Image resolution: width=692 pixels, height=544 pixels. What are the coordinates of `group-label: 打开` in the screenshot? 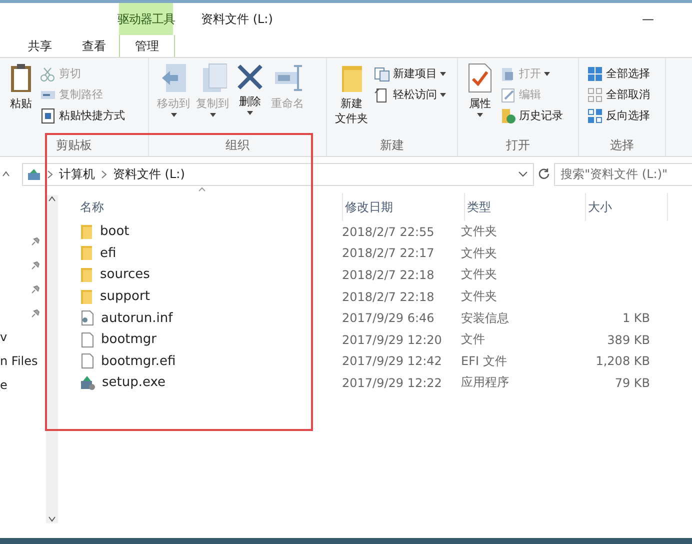 It's located at (518, 145).